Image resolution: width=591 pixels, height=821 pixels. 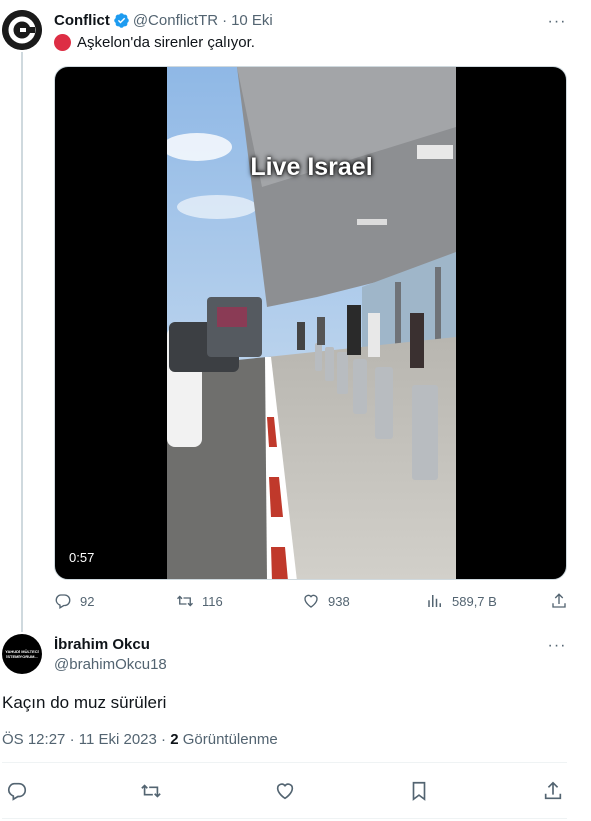 I want to click on reply-date: 11 Eki 2023, so click(x=118, y=739).